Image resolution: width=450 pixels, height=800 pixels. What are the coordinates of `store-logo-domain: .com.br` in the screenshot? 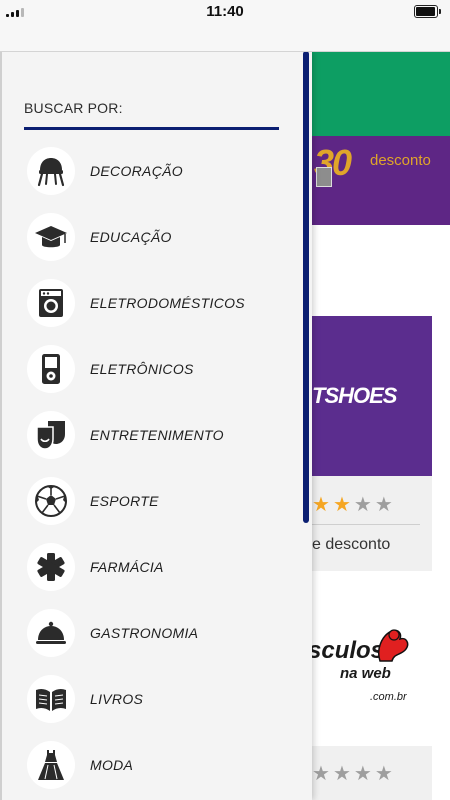 It's located at (388, 697).